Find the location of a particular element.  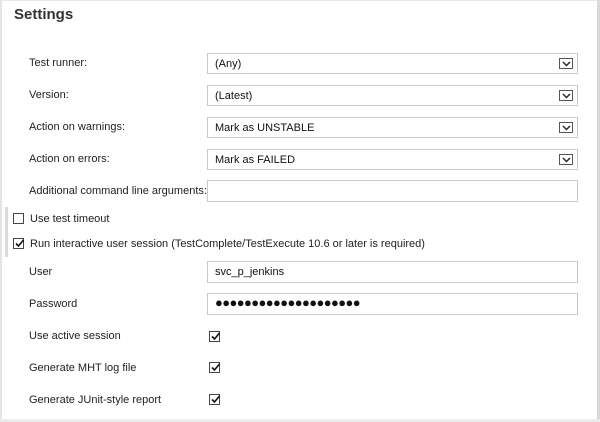

frame-top-border is located at coordinates (300, 0).